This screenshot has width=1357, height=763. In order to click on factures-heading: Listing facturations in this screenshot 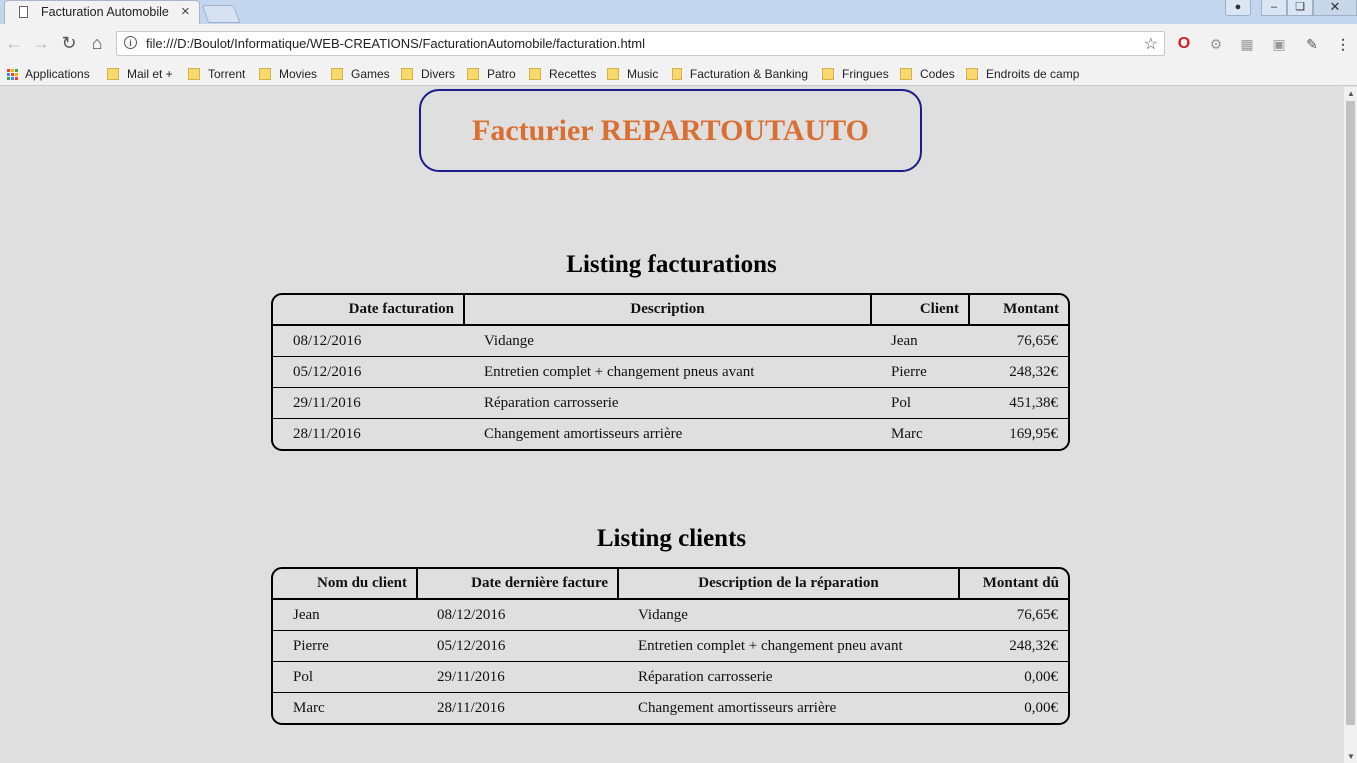, I will do `click(671, 264)`.